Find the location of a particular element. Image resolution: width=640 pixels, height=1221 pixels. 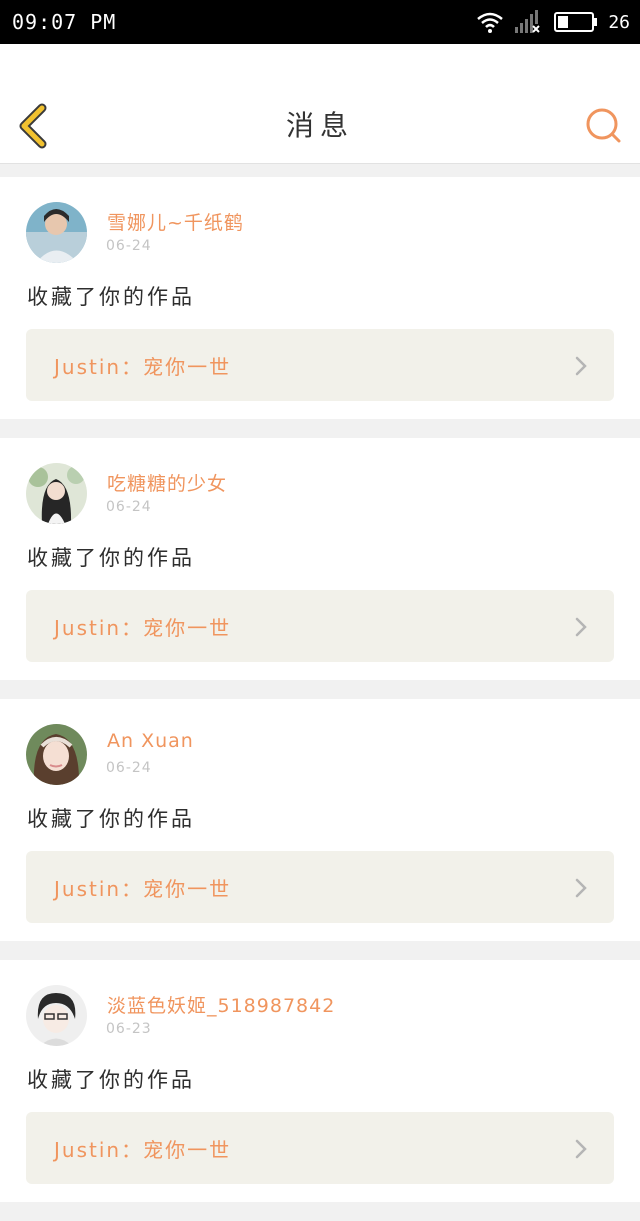

search-icon is located at coordinates (603, 125).